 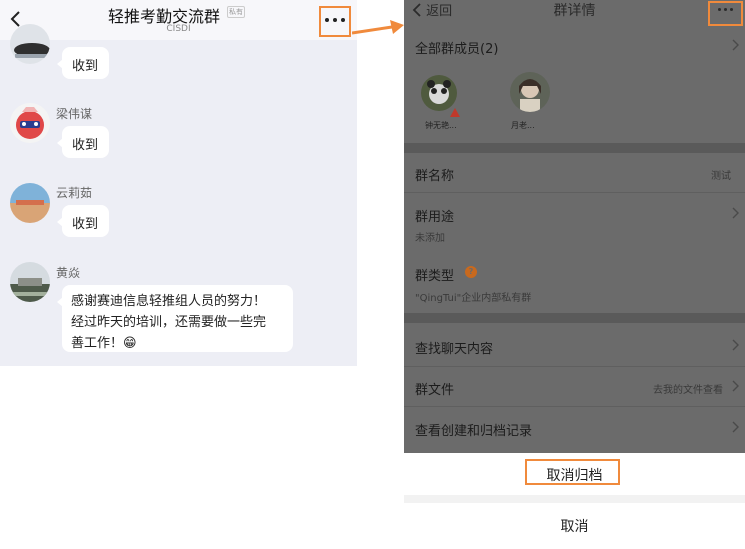 I want to click on all-members-label: 全部群成员(2), so click(x=456, y=47).